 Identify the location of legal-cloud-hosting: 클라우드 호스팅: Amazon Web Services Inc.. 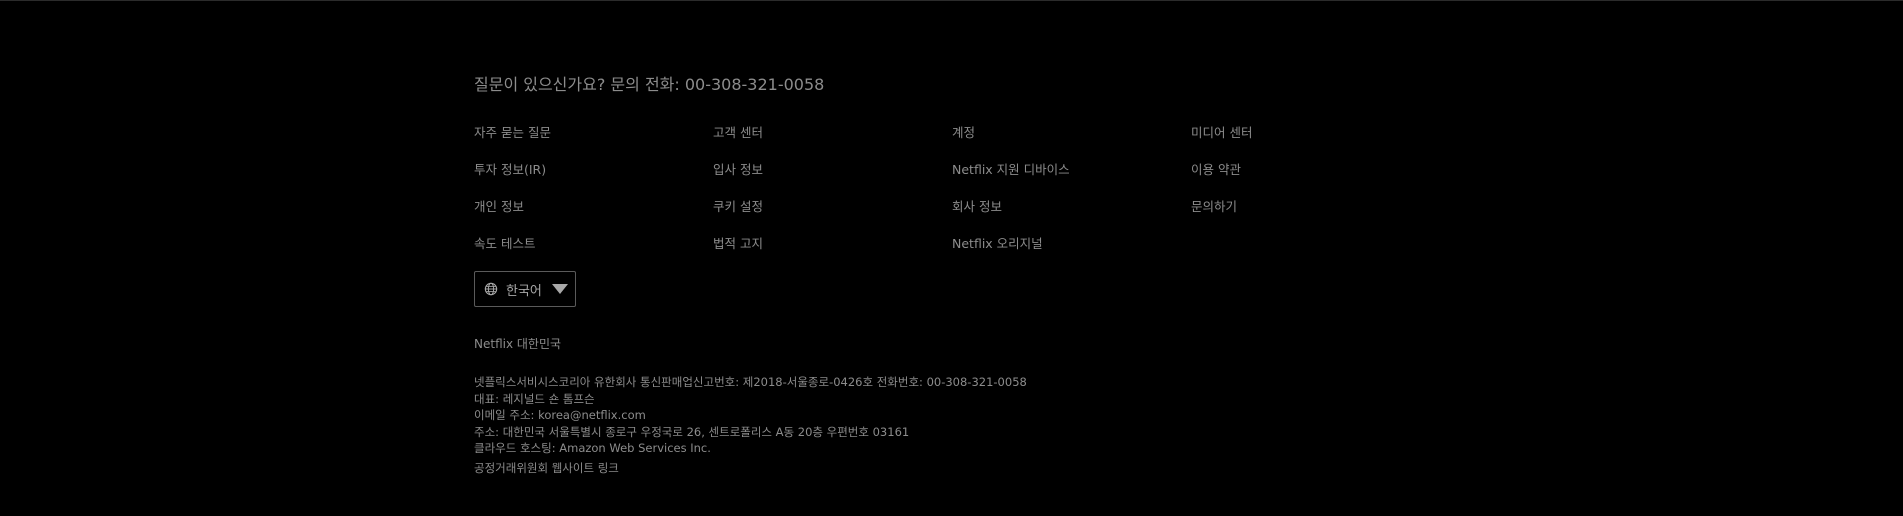
(592, 448).